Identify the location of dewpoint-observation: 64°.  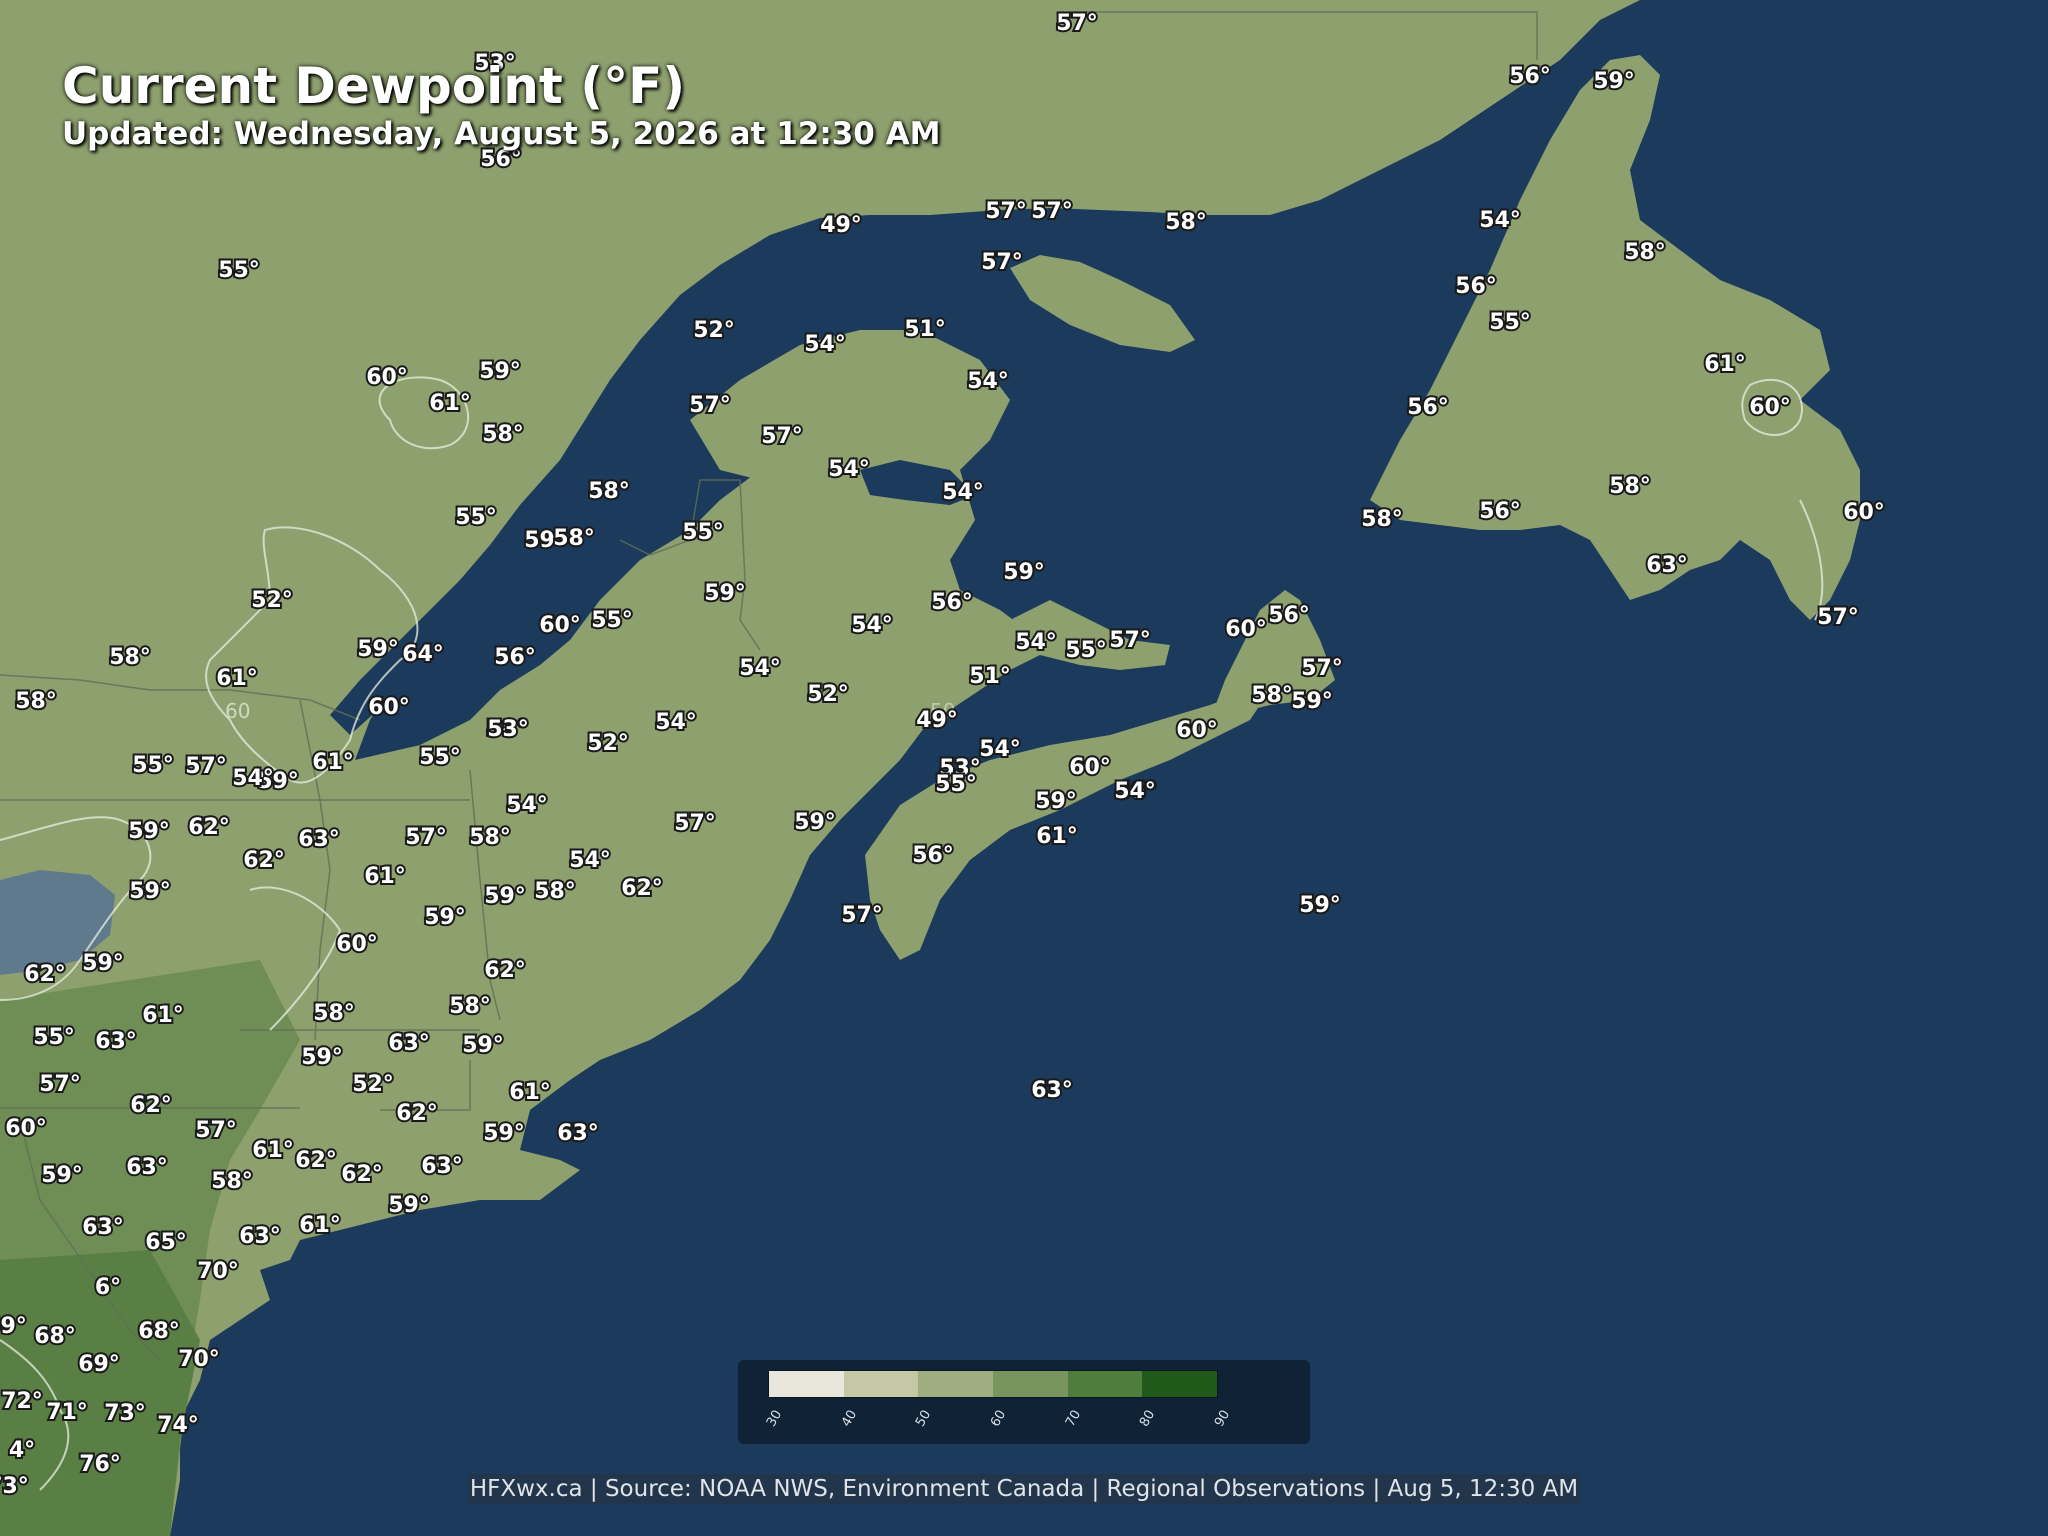
(423, 654).